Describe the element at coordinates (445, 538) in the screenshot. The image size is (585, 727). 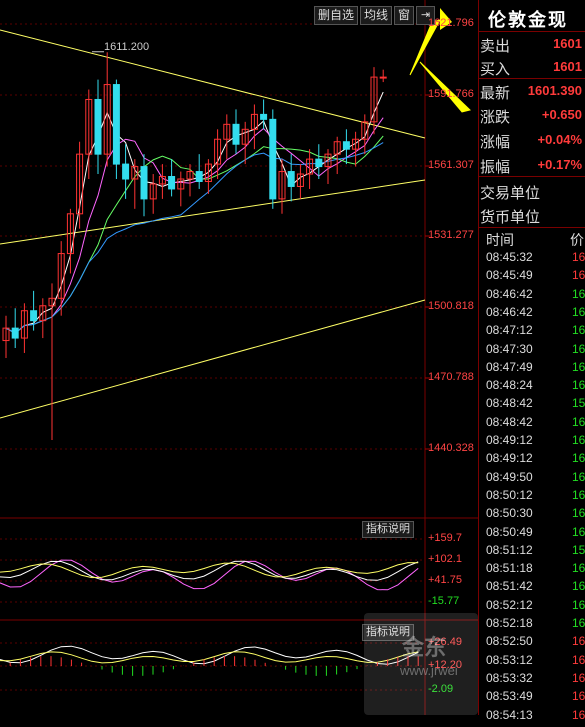
I see `ind1-axis-label: +159.7` at that location.